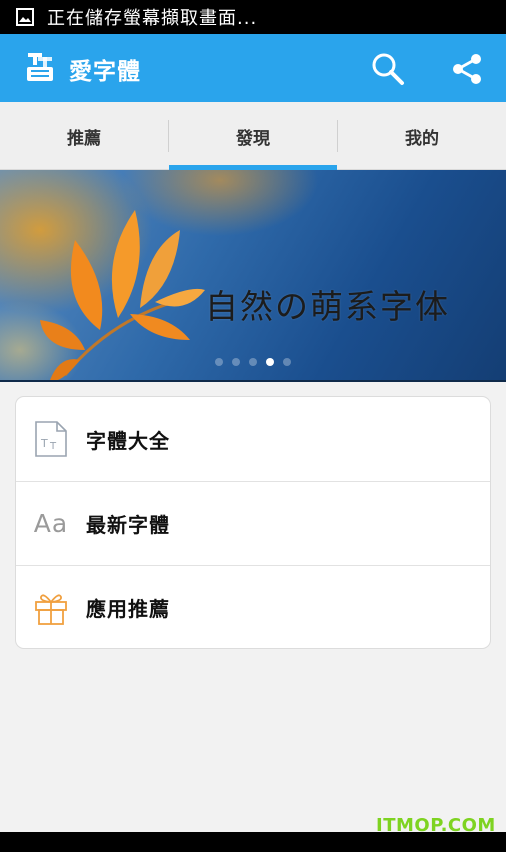 Image resolution: width=506 pixels, height=852 pixels. What do you see at coordinates (270, 362) in the screenshot?
I see `carousel-dot-active` at bounding box center [270, 362].